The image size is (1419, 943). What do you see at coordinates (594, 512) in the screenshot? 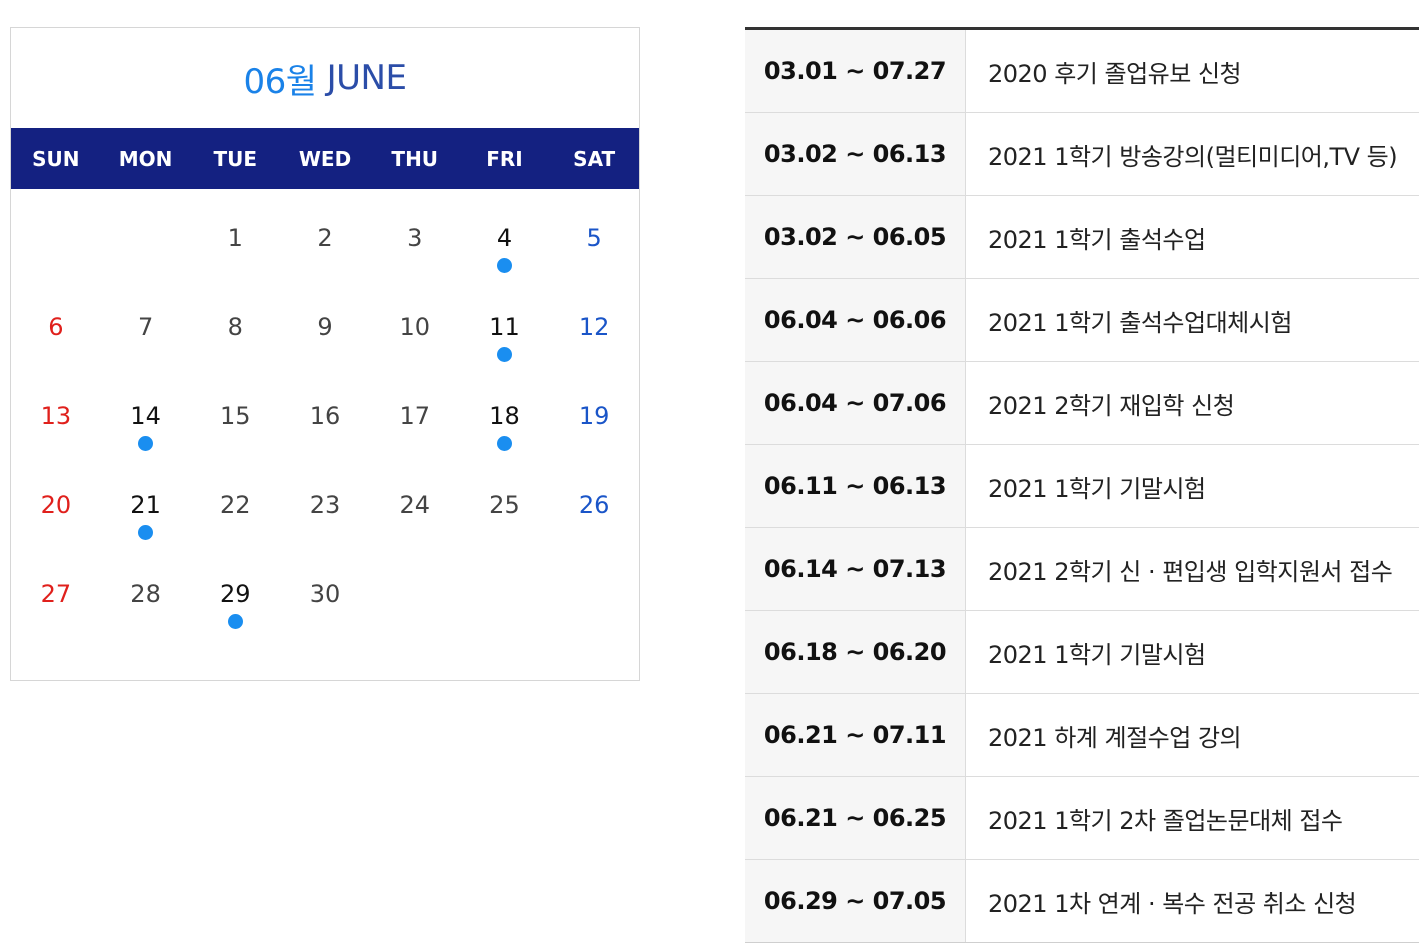
I see `calendar-day: 26` at bounding box center [594, 512].